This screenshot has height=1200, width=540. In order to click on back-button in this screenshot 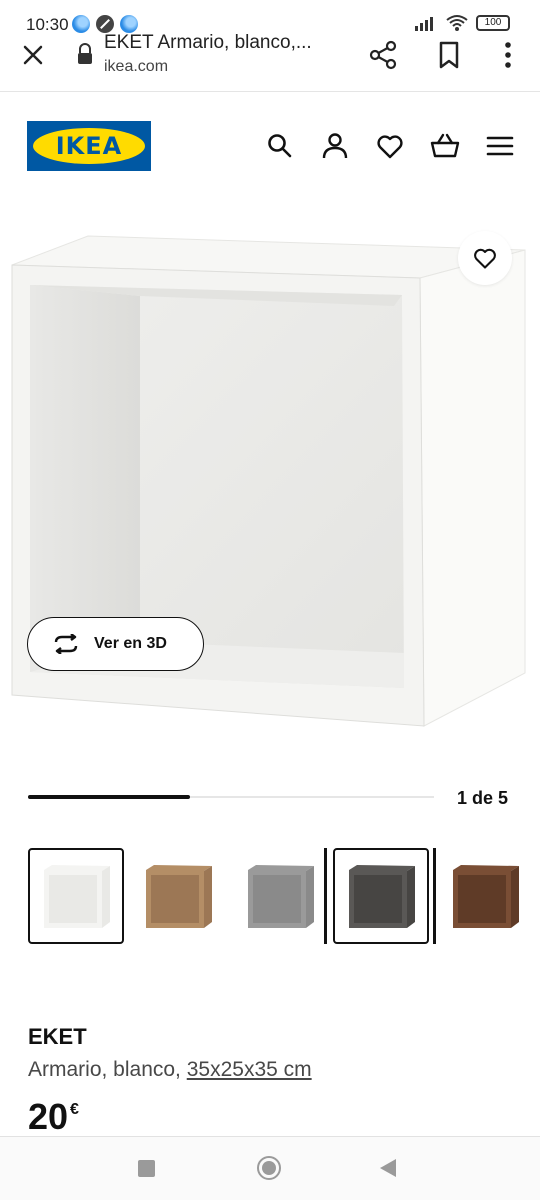, I will do `click(388, 1168)`.